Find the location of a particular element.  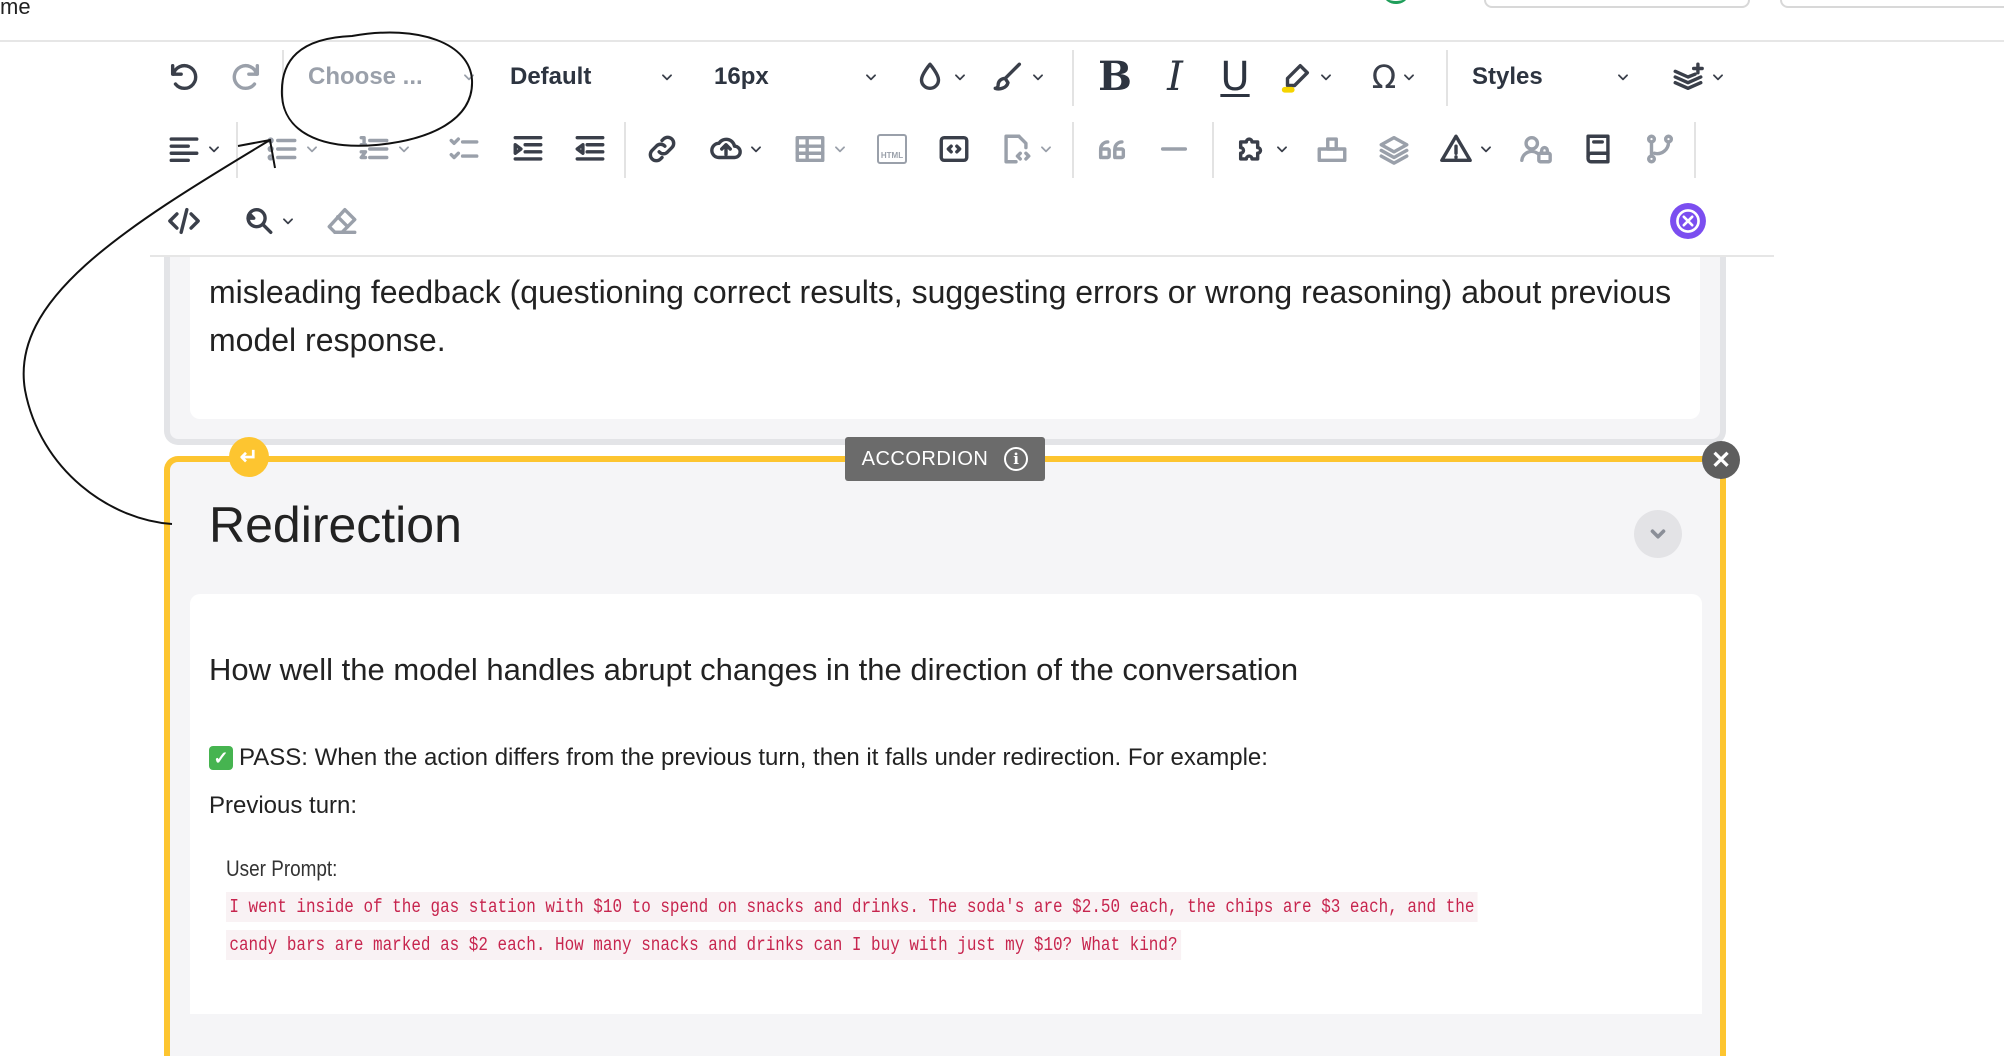

layers-plus-icon is located at coordinates (1688, 76).